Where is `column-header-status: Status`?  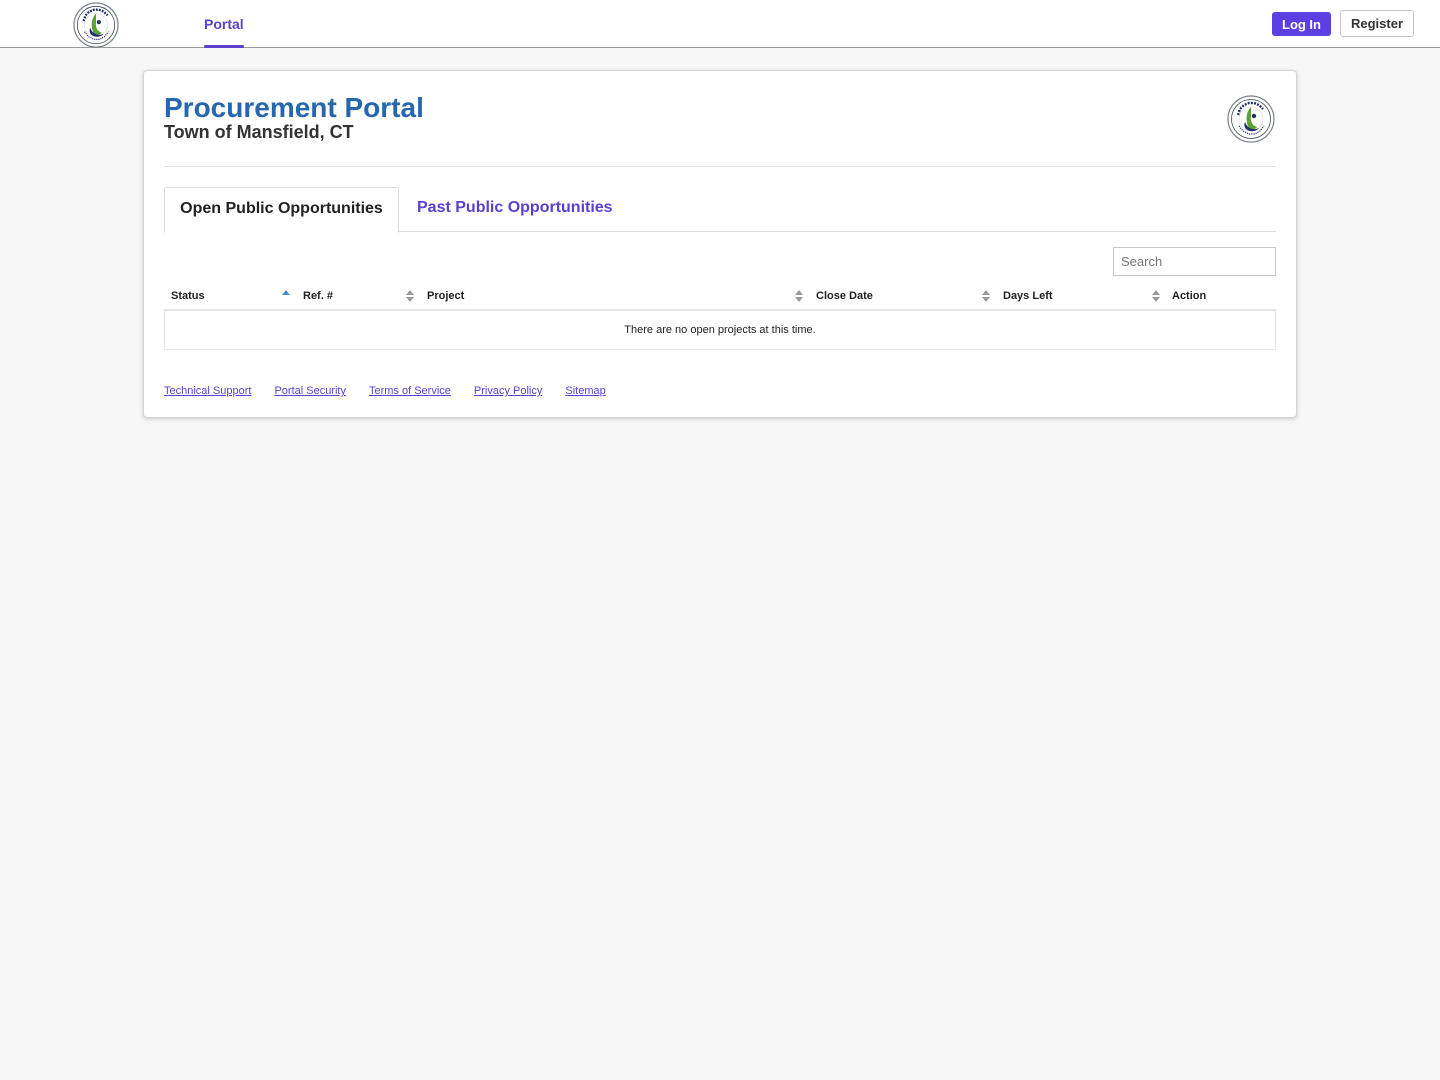 column-header-status: Status is located at coordinates (188, 296).